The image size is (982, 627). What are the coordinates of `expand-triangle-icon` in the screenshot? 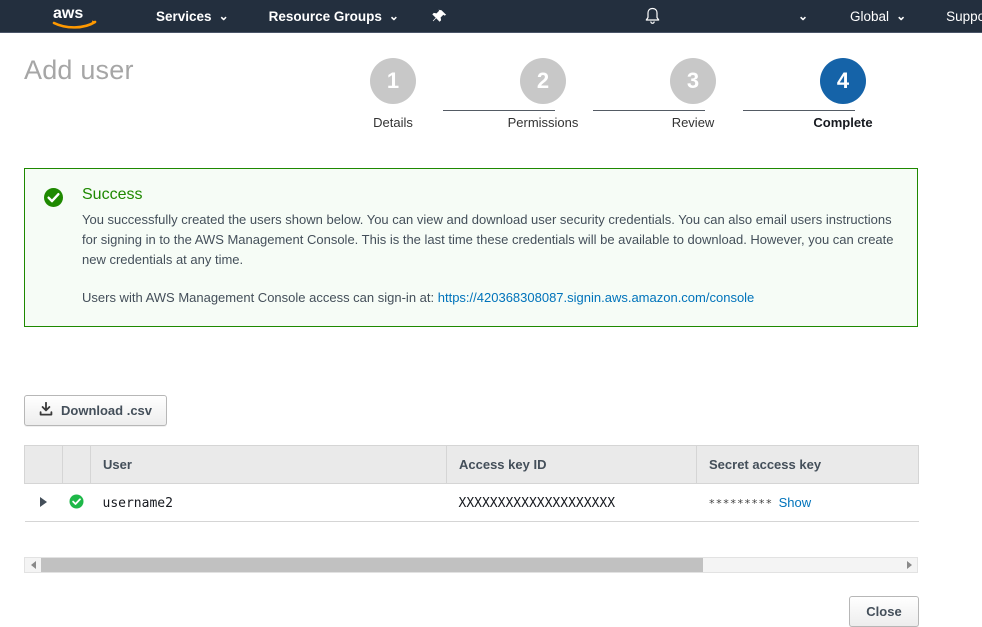 It's located at (43, 502).